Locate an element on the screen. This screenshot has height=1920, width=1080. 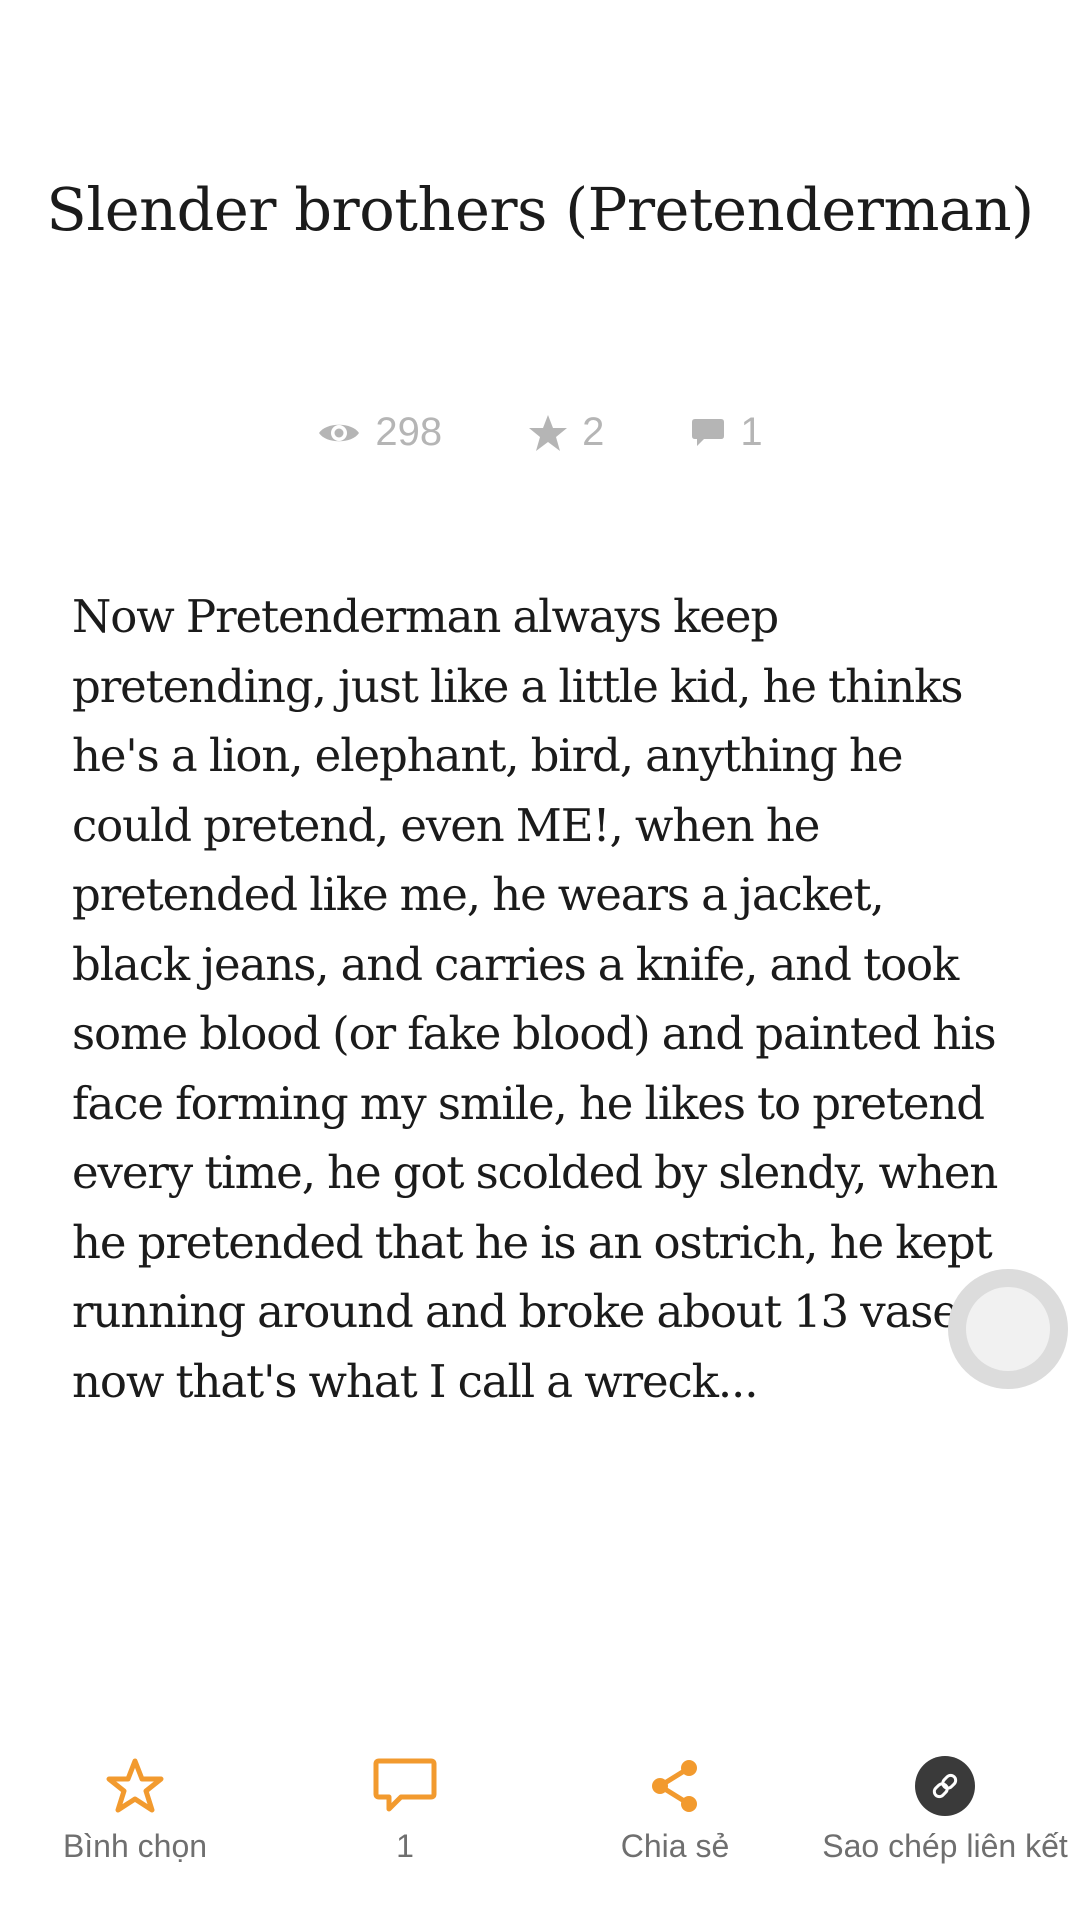
story-stats: 298 2 1 is located at coordinates (540, 432).